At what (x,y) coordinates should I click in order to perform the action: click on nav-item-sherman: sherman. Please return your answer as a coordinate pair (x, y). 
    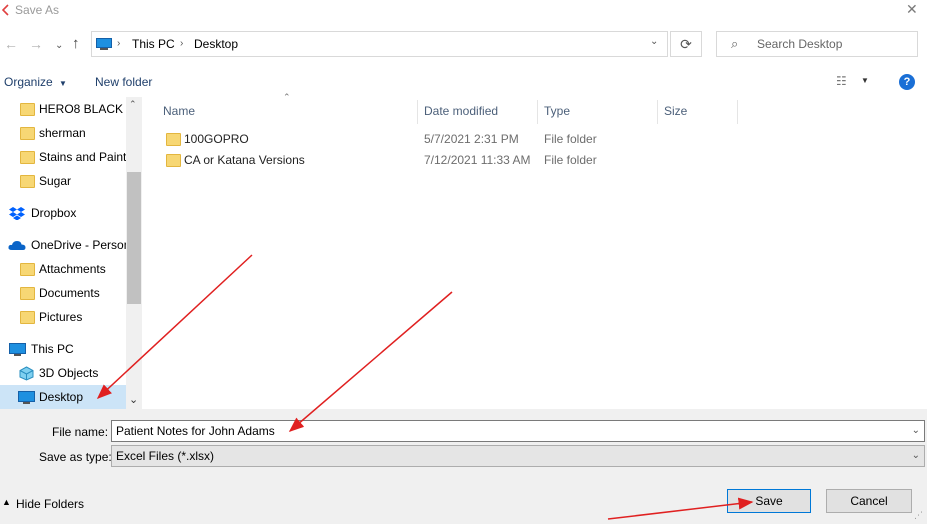
    Looking at the image, I should click on (63, 133).